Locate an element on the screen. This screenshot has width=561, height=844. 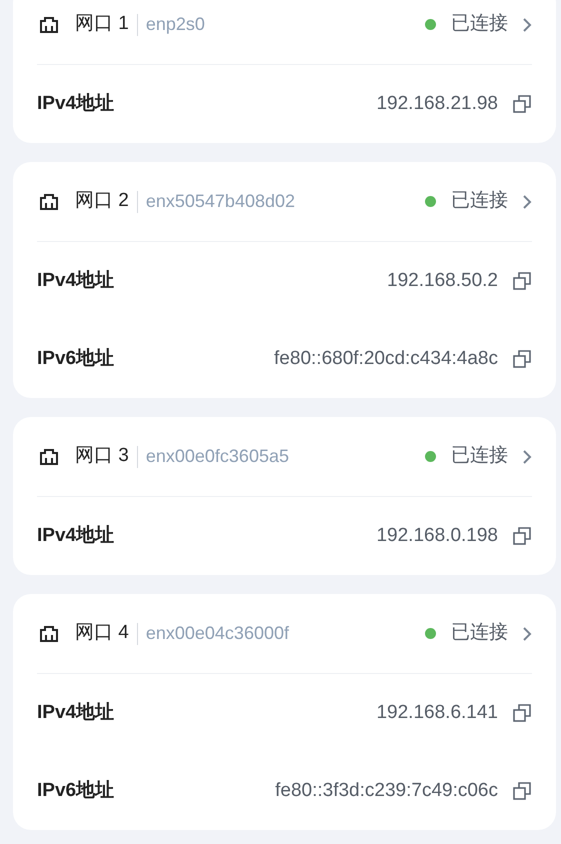
device-name: enx00e0fc3605a5 is located at coordinates (217, 456).